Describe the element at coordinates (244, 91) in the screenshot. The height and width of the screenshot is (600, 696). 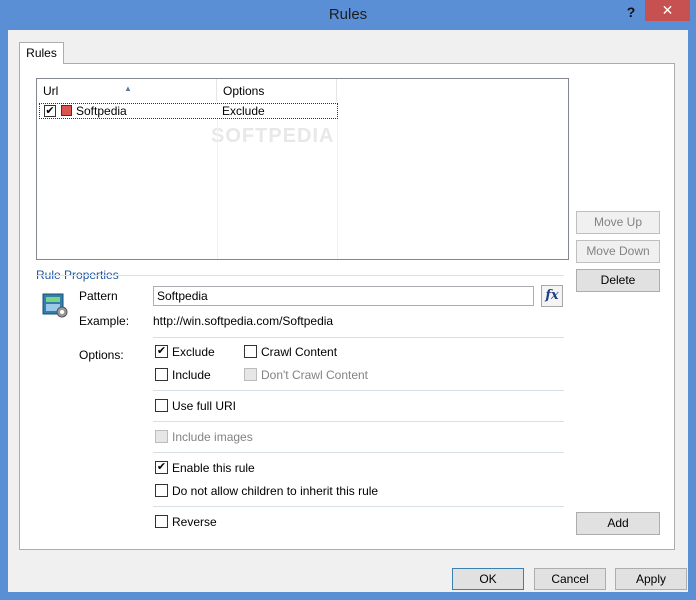
I see `column-options-label: Options` at that location.